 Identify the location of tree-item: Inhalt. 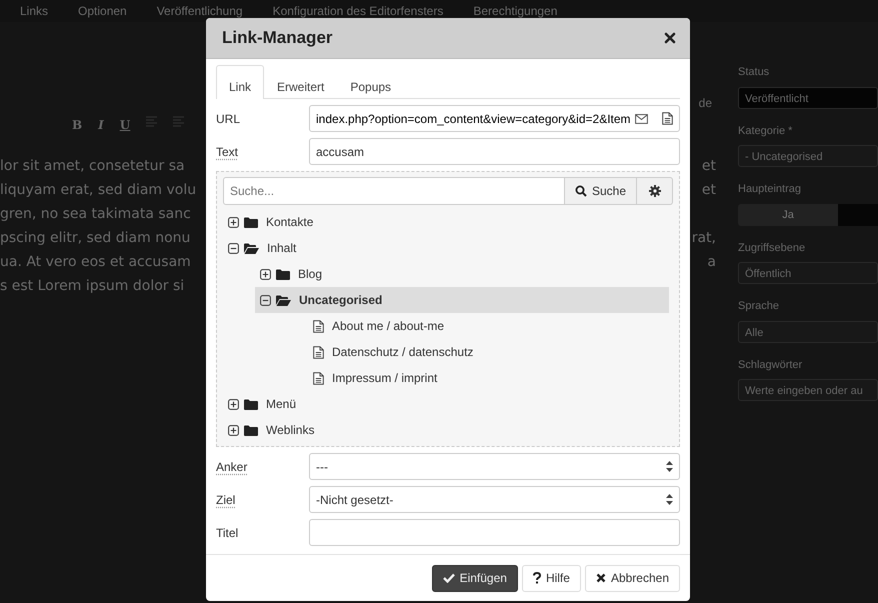
(446, 248).